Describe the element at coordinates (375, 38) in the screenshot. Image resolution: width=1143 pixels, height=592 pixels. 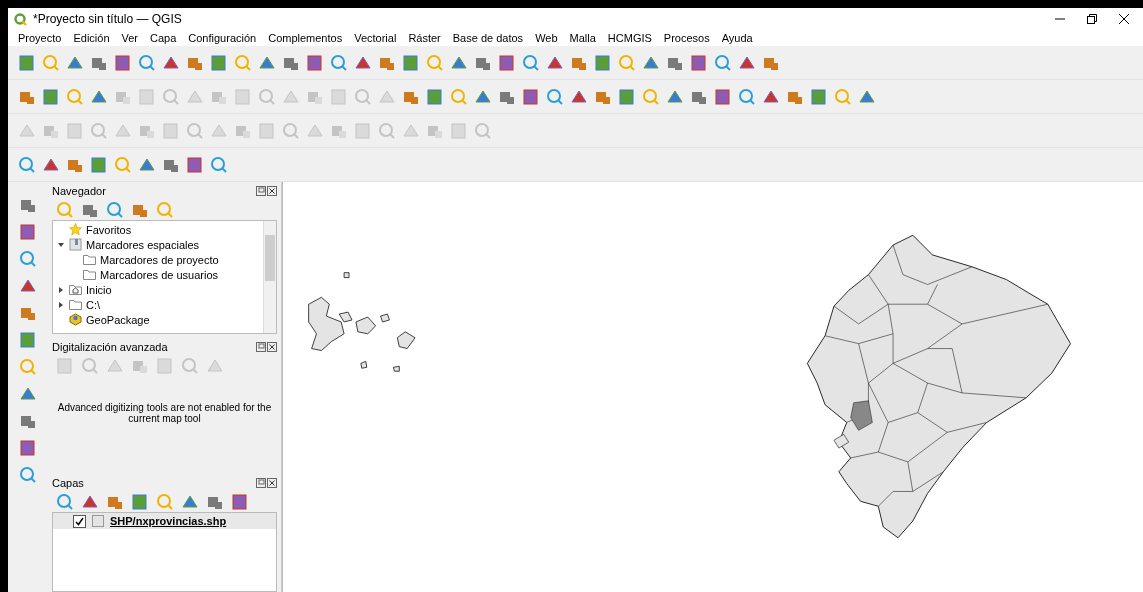
I see `menu-item: Vectorial` at that location.